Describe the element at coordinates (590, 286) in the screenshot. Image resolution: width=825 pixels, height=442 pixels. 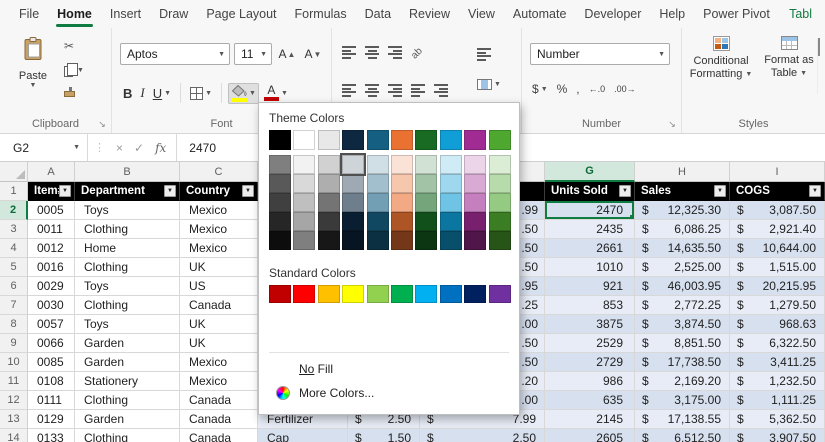
I see `cell-g6: 921` at that location.